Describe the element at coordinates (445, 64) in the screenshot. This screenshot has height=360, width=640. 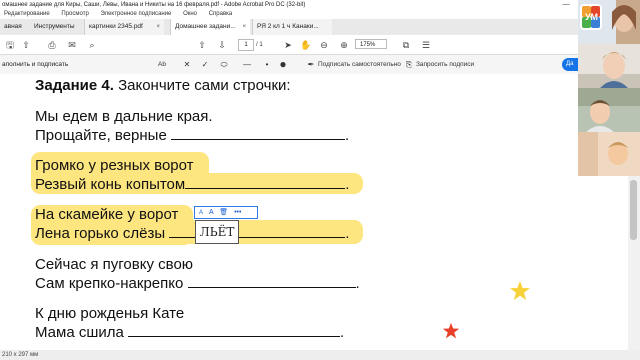
I see `request-signatures-button: Запросить подписи` at that location.